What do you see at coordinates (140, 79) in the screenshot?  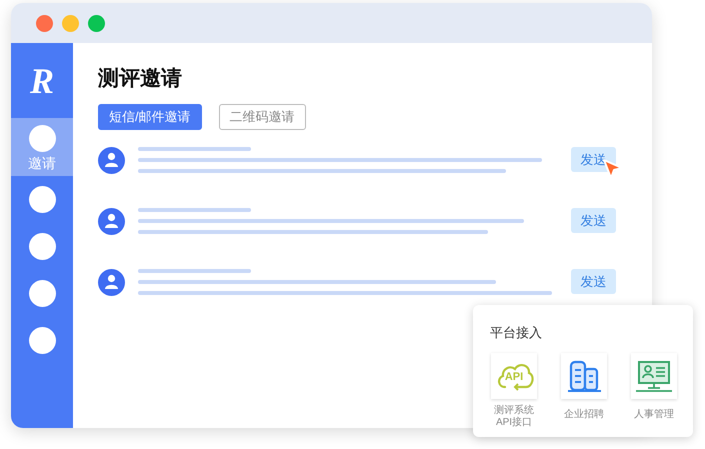 I see `page-title: 测评邀请` at bounding box center [140, 79].